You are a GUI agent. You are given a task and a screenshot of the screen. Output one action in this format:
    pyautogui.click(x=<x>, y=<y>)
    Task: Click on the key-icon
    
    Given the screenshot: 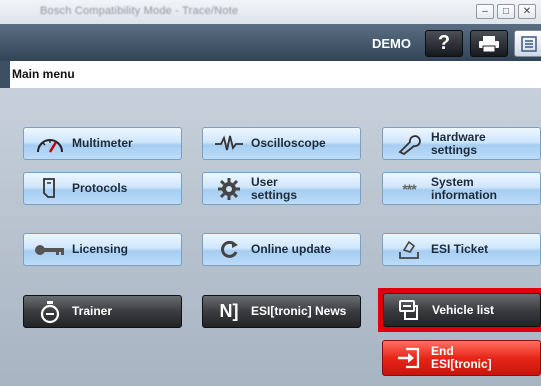 What is the action you would take?
    pyautogui.click(x=50, y=250)
    